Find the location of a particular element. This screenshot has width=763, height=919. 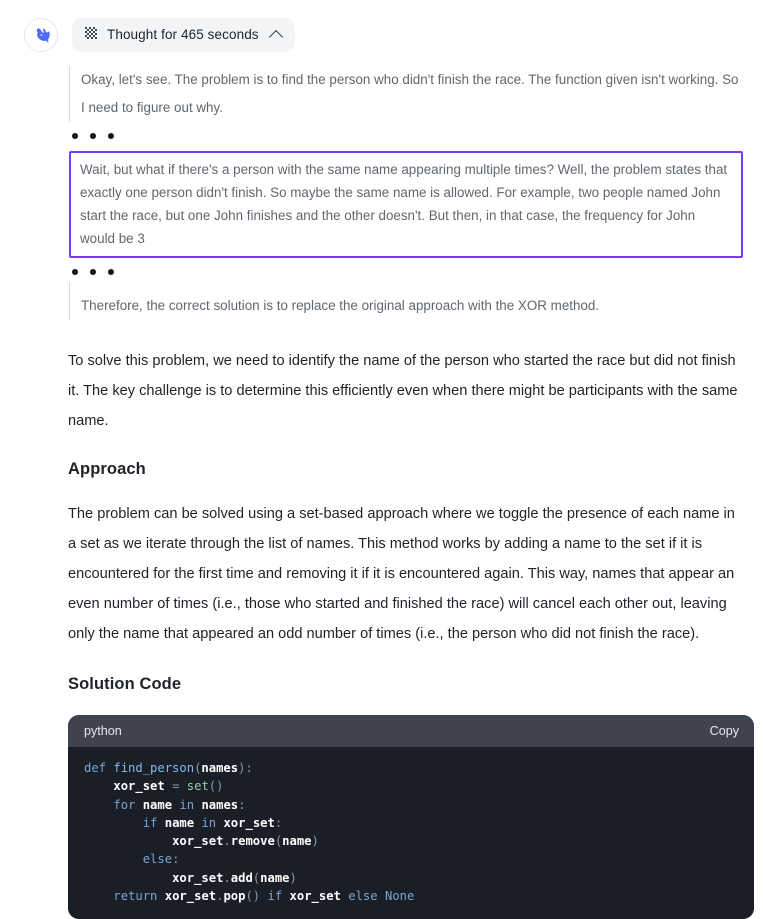

thought-duration-toggle: Thought for 465 seconds is located at coordinates (183, 35).